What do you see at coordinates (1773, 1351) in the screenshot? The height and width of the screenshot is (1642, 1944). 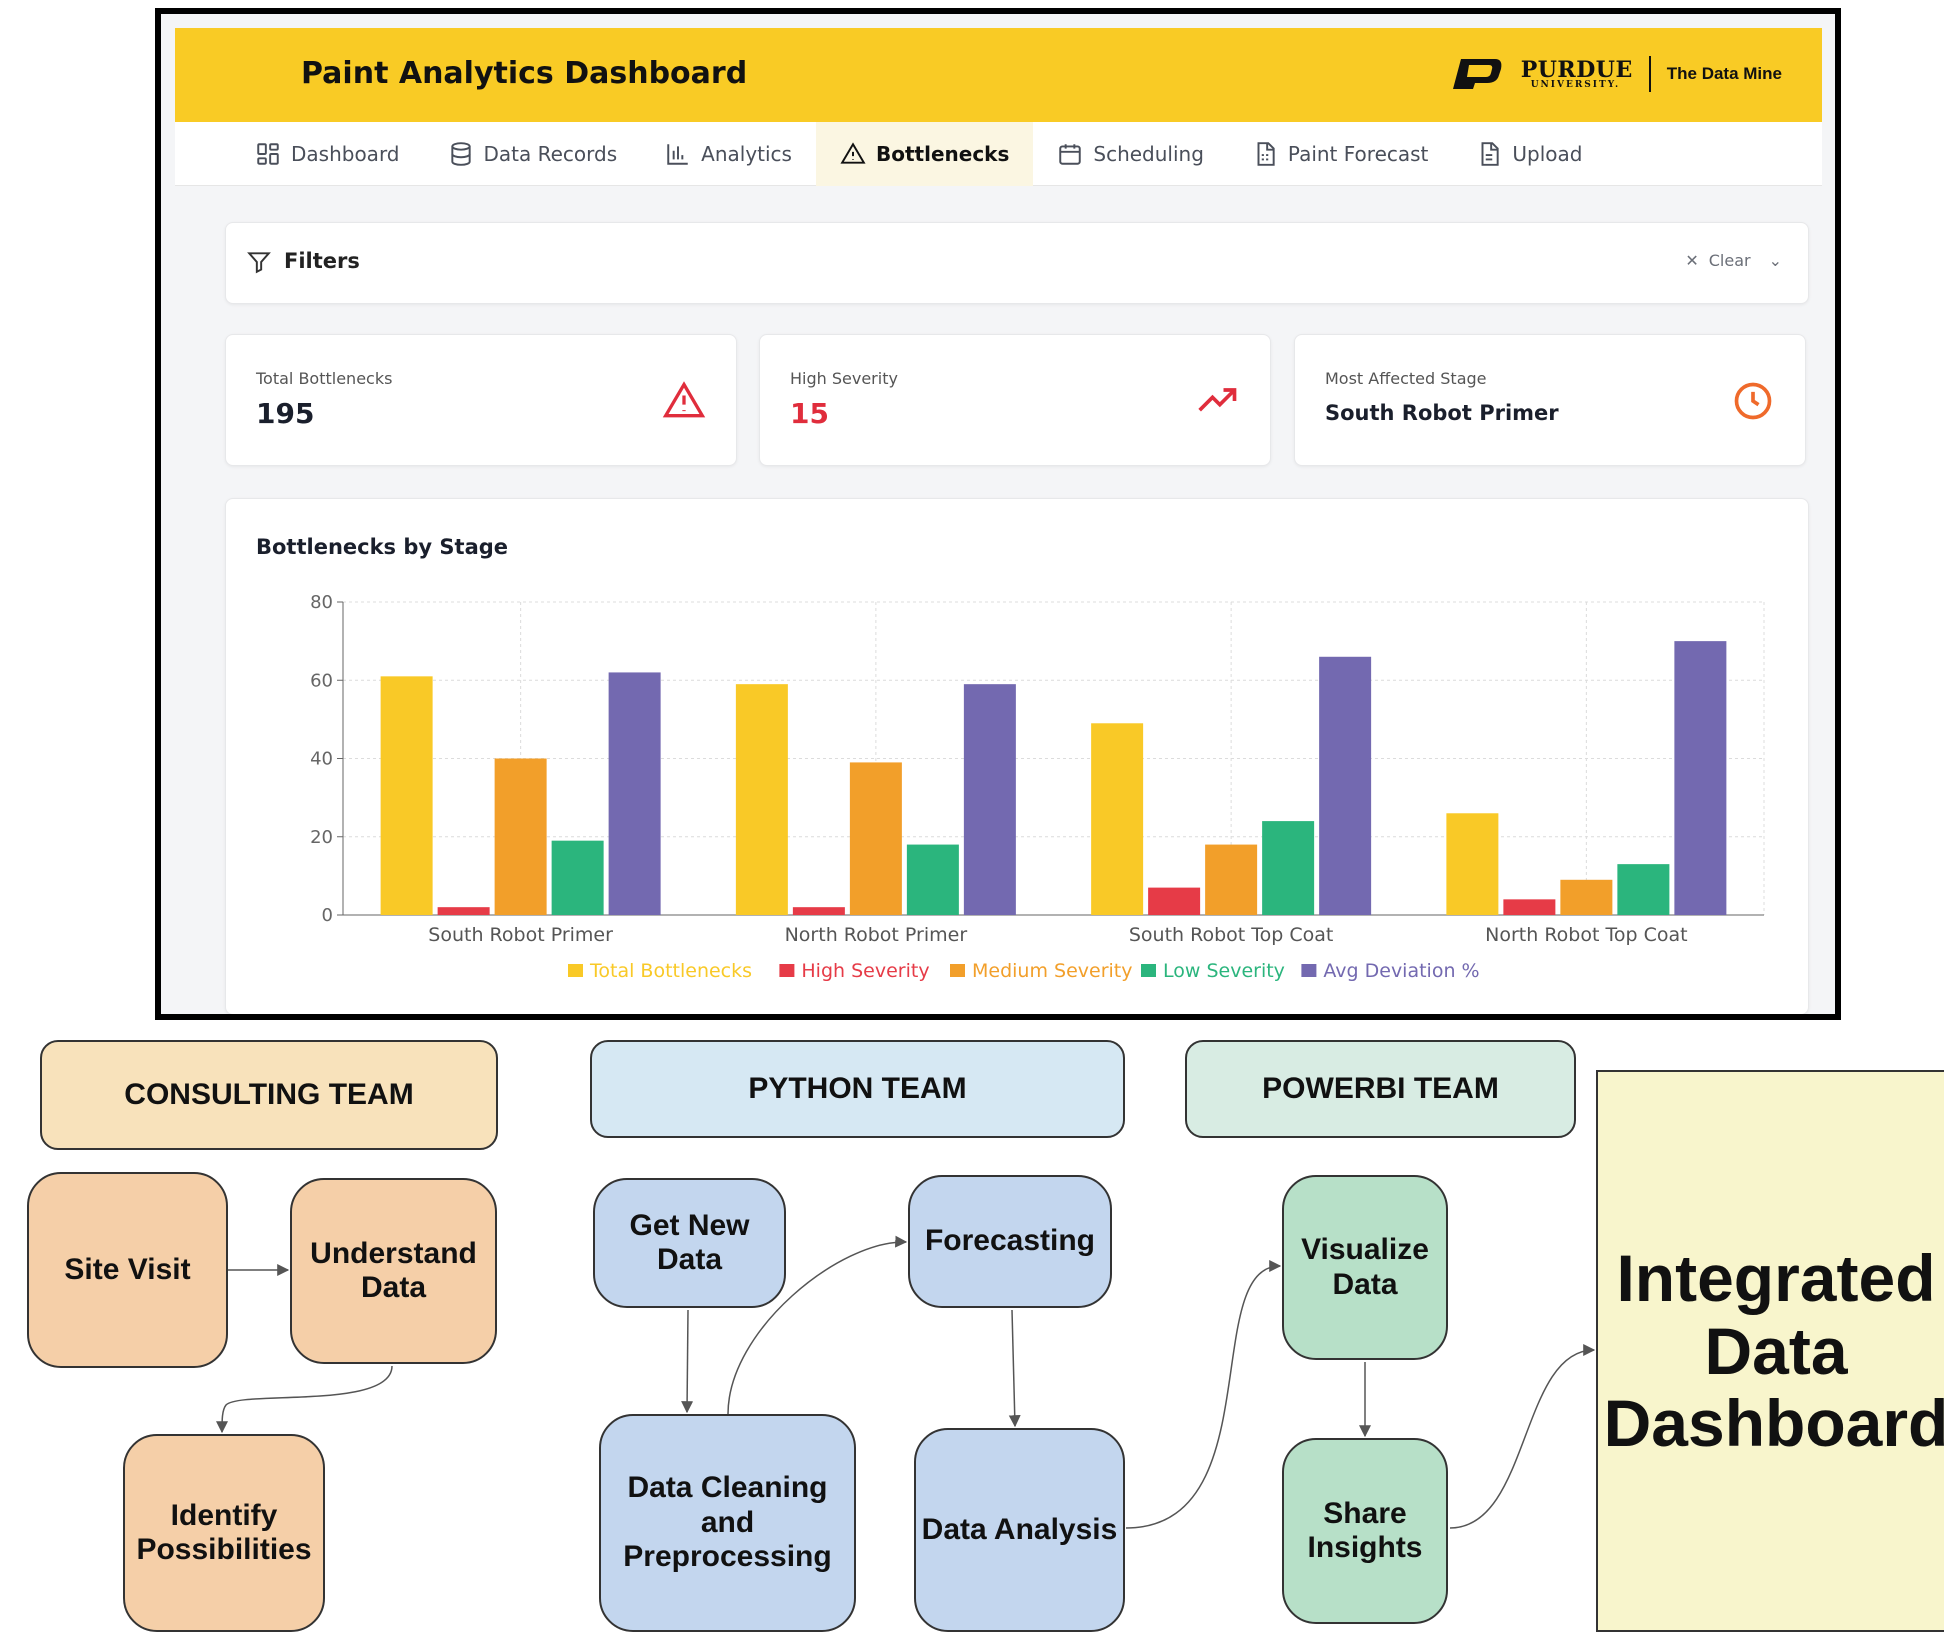 I see `final-label: Integrated Data Dashboard` at bounding box center [1773, 1351].